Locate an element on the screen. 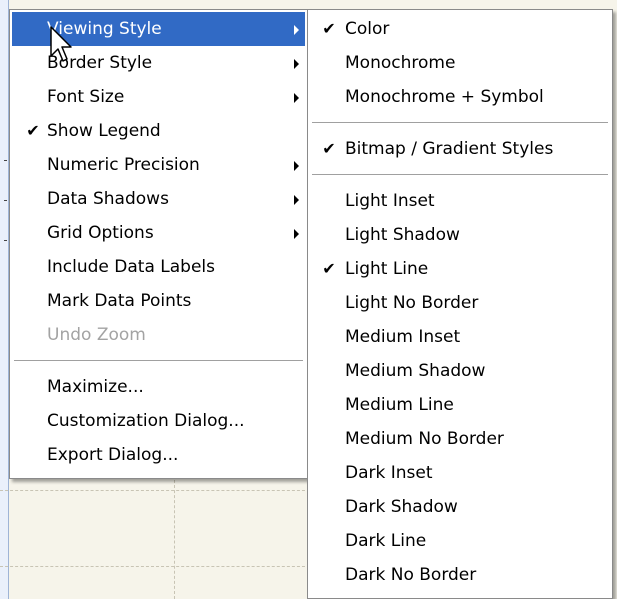 The width and height of the screenshot is (617, 599). submenu-item-monochrome-symbol: Monochrome + Symbol is located at coordinates (460, 97).